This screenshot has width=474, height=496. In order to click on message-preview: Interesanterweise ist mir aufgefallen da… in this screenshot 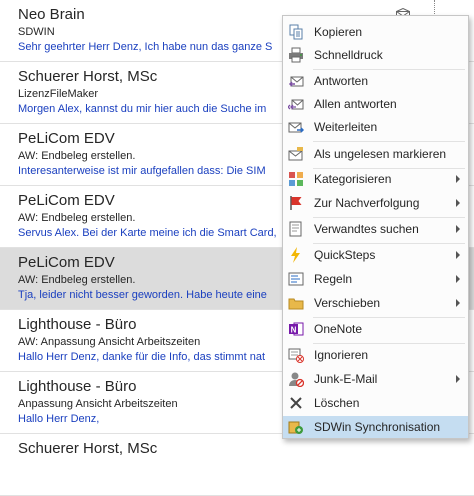, I will do `click(142, 171)`.